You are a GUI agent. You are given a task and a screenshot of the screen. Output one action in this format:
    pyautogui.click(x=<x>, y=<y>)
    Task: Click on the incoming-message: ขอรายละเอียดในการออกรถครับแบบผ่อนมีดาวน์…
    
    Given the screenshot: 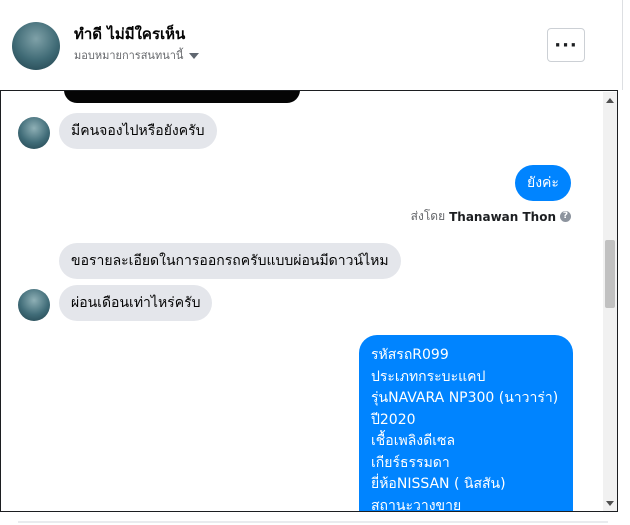 What is the action you would take?
    pyautogui.click(x=230, y=261)
    